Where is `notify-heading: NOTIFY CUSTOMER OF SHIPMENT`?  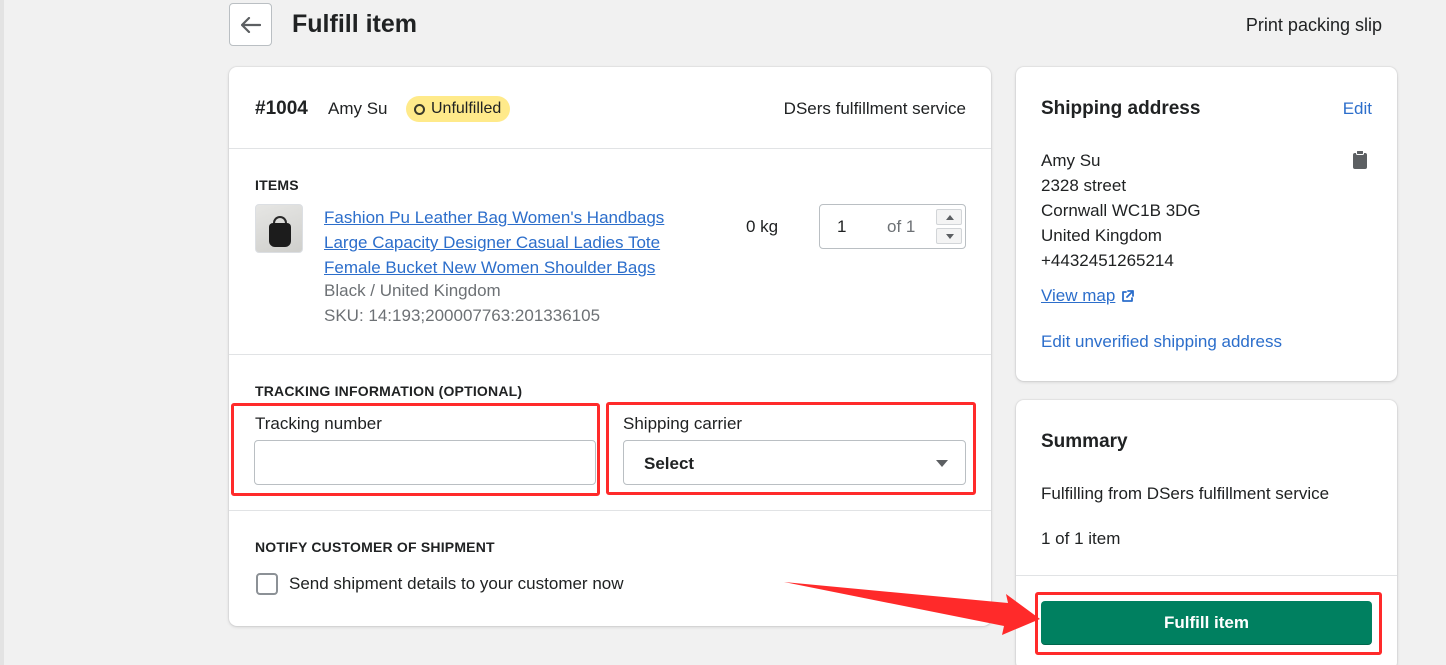
notify-heading: NOTIFY CUSTOMER OF SHIPMENT is located at coordinates (375, 547).